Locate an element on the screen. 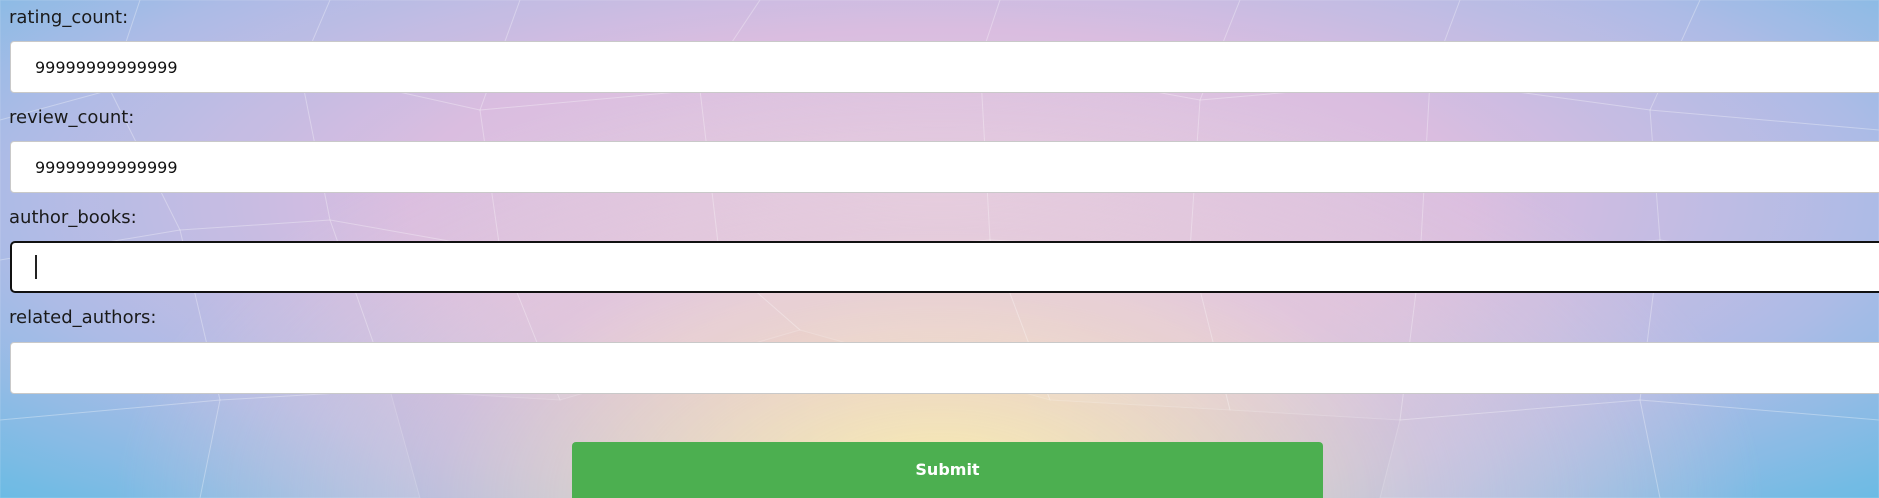  text-caret is located at coordinates (36, 267).